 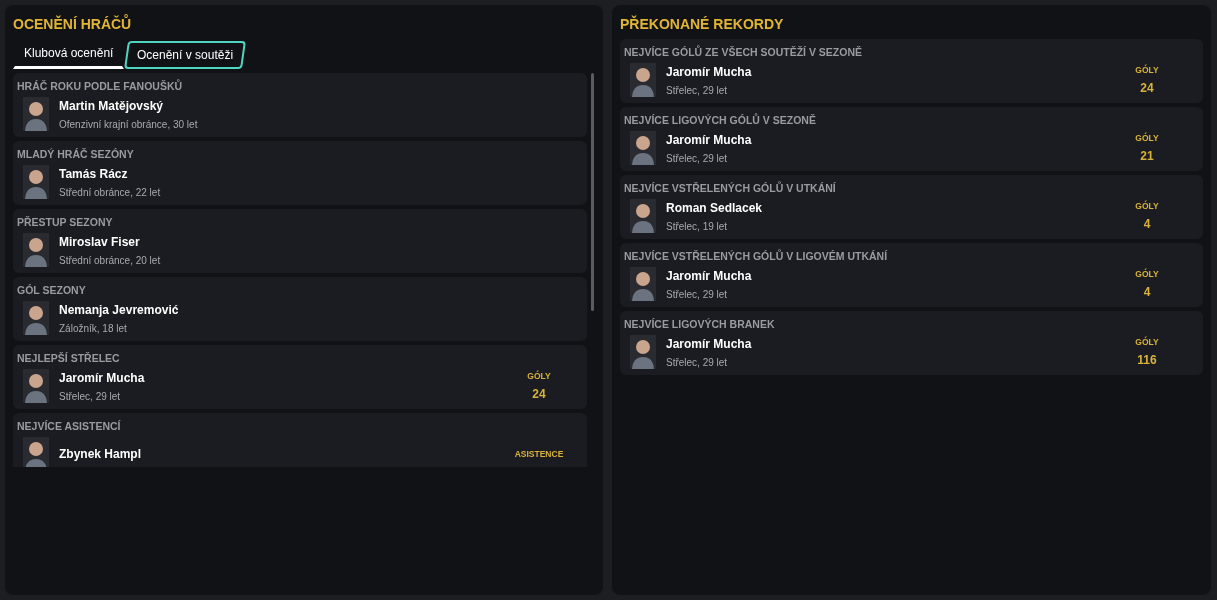 What do you see at coordinates (697, 226) in the screenshot?
I see `player-info: Střelec, 19 let` at bounding box center [697, 226].